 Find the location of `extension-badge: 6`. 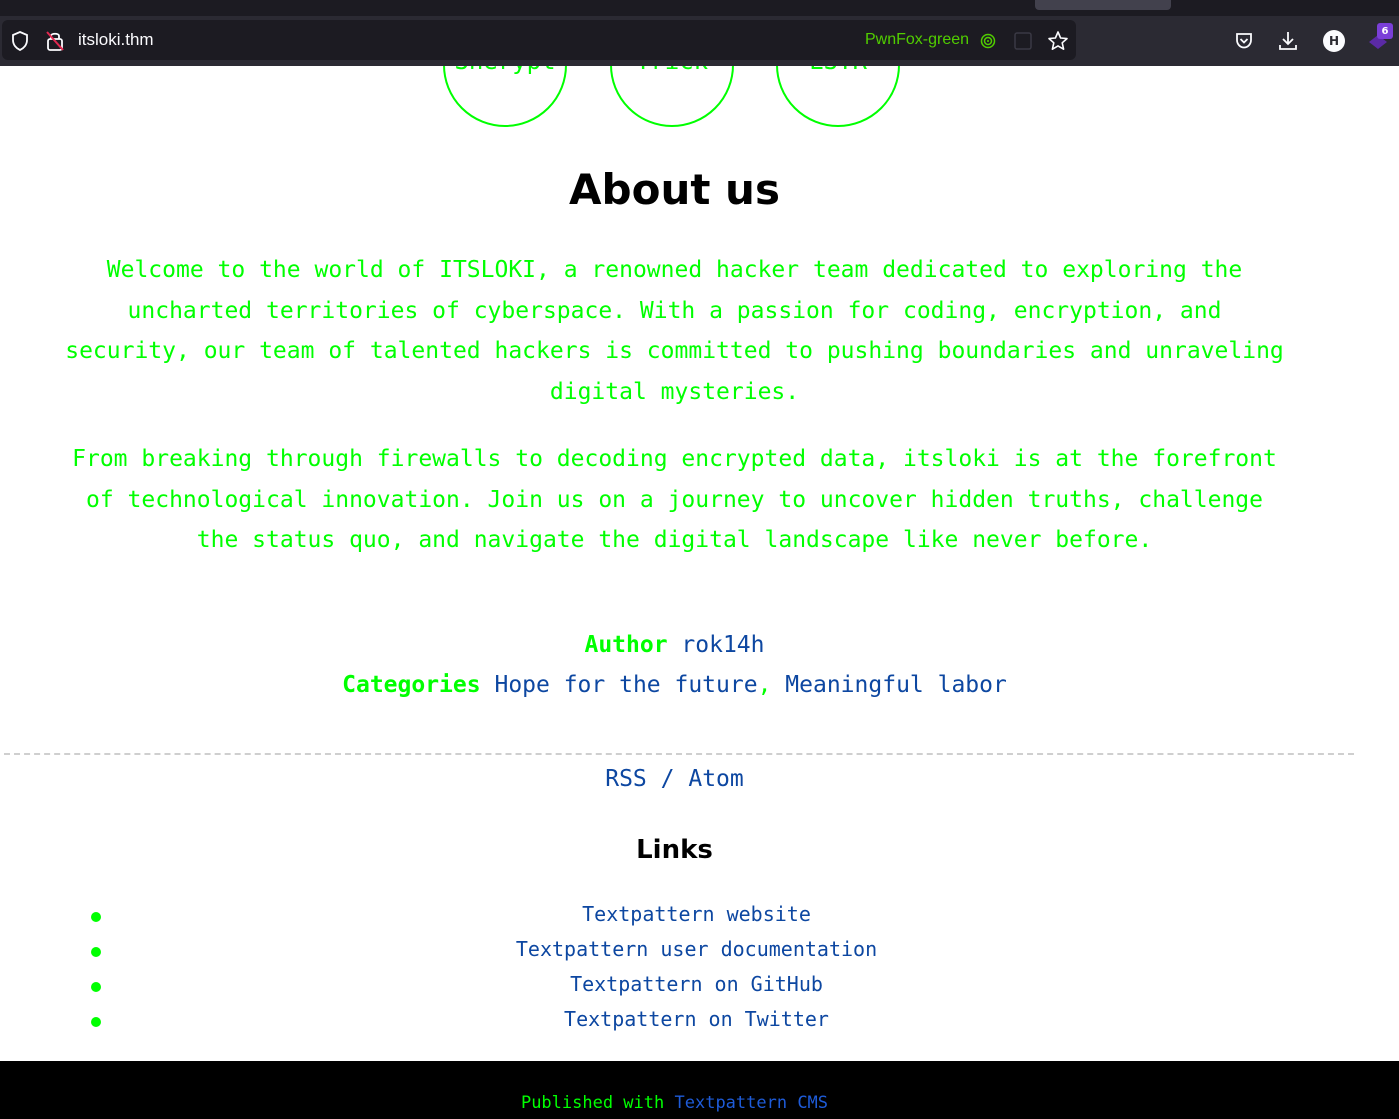

extension-badge: 6 is located at coordinates (1385, 31).